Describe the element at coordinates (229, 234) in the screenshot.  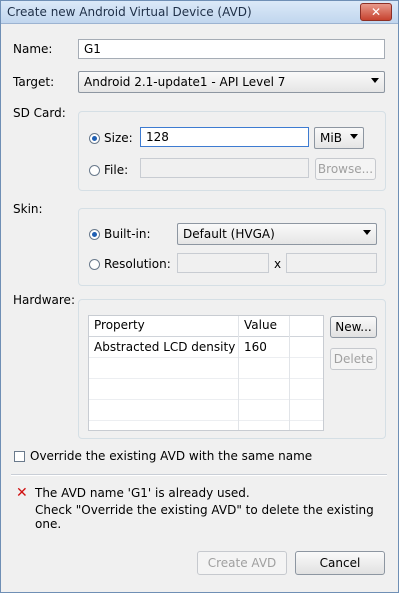
I see `skin-builtin-value: Default (HVGA)` at that location.